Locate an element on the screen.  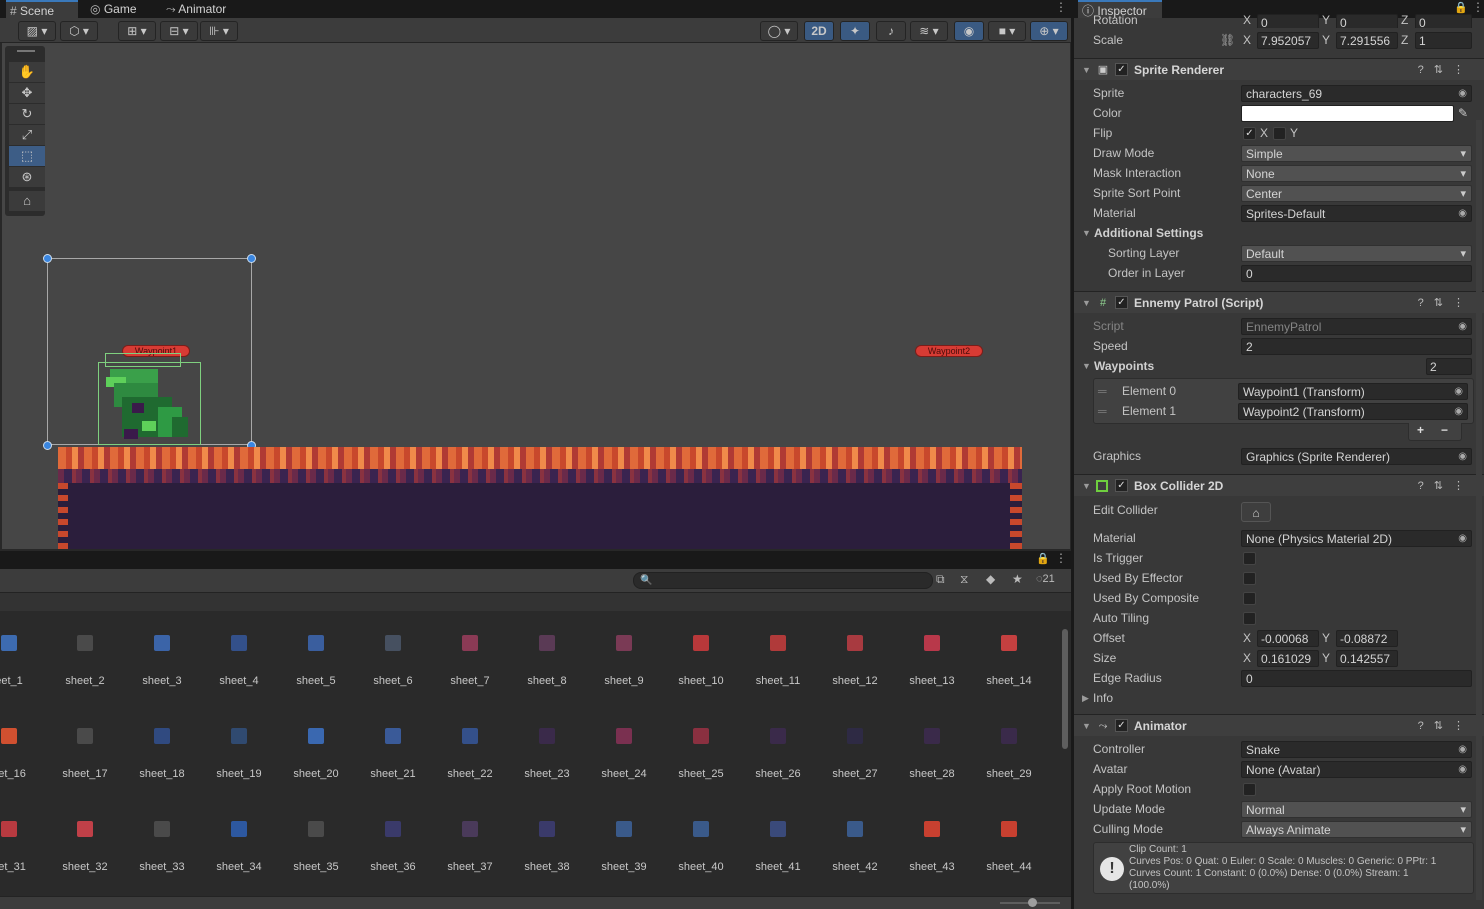
animator-enabled-checkbox: ✓ is located at coordinates (1121, 725).